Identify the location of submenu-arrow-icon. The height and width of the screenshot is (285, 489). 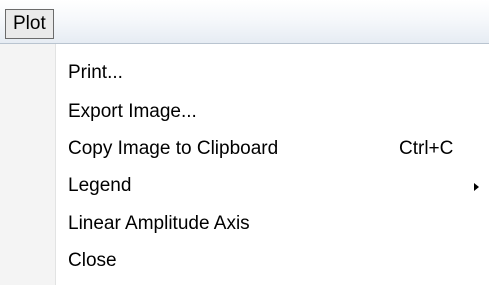
(476, 187).